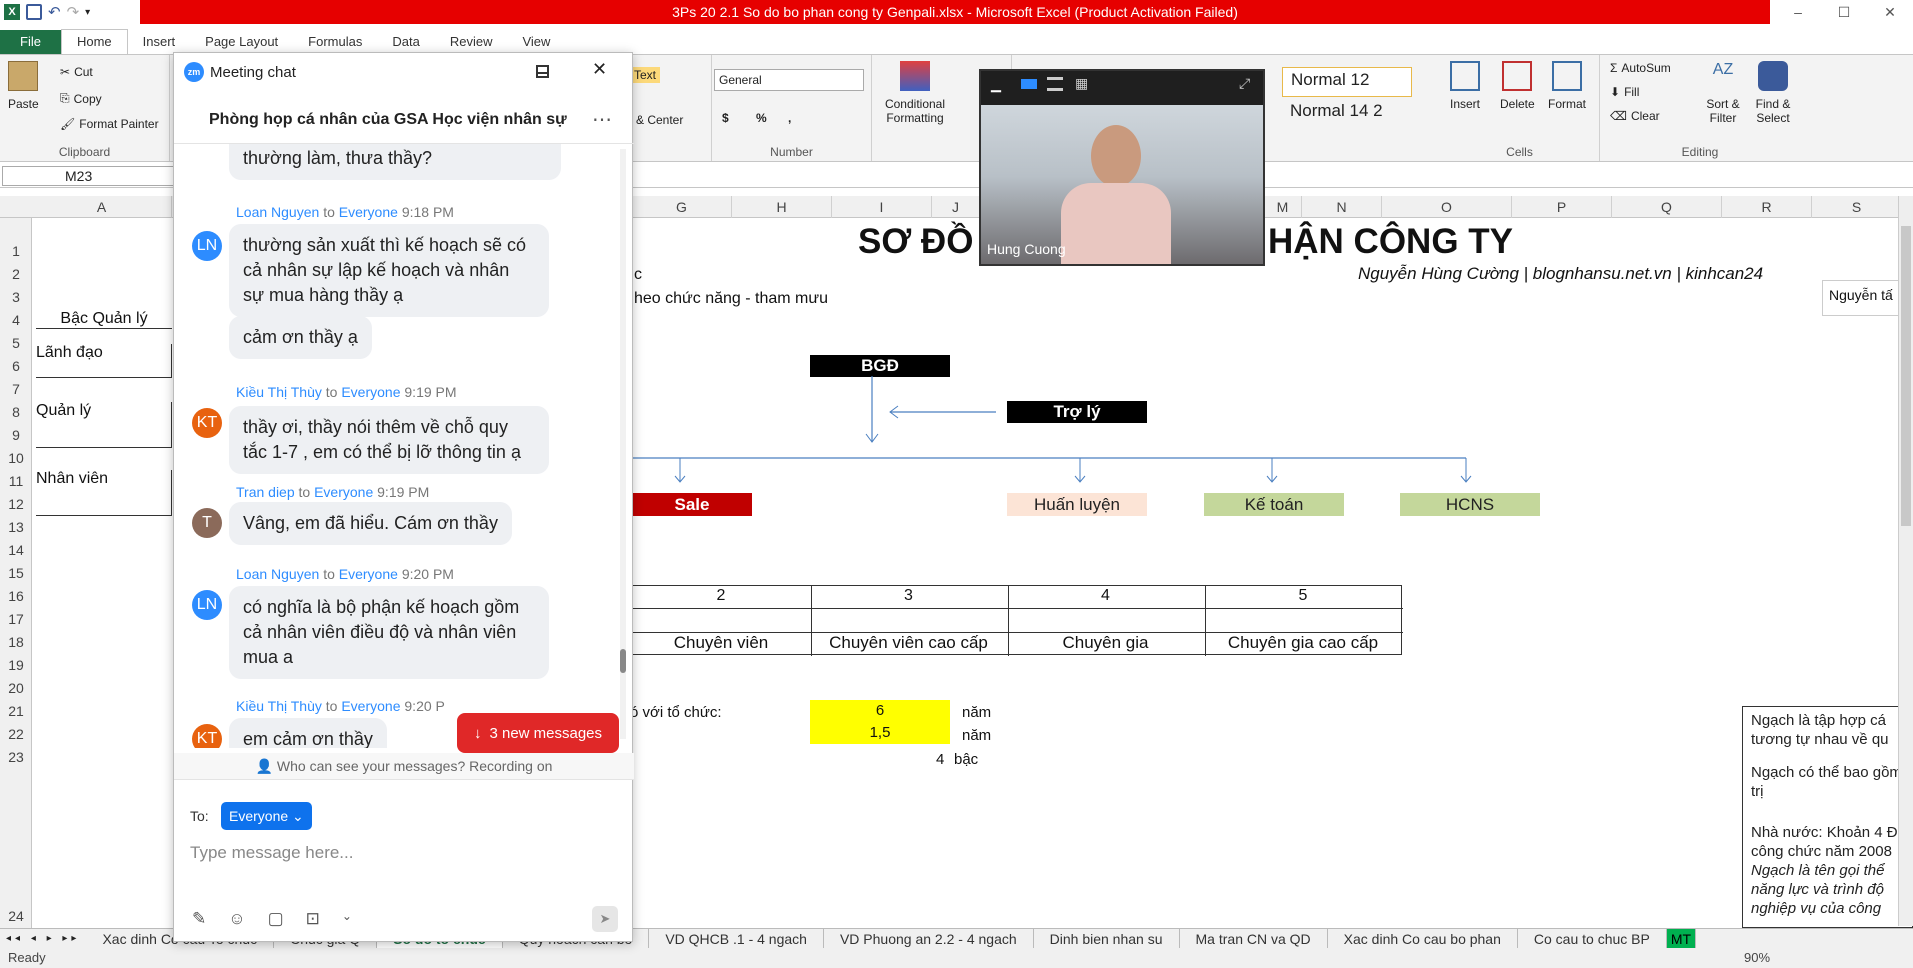 This screenshot has width=1913, height=968. Describe the element at coordinates (43, 938) in the screenshot. I see `sheet-nav-arrows-icon: ◂◂ ◂ ▸ ▸▸` at that location.